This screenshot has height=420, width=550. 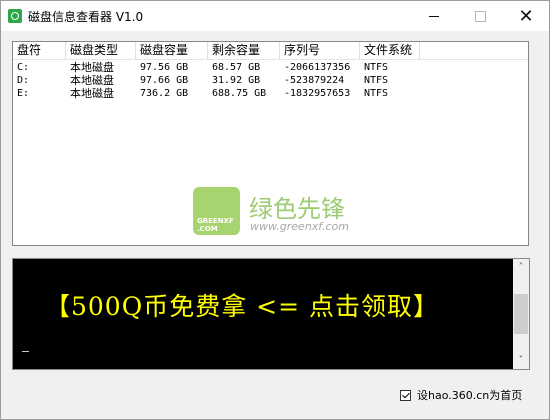 I want to click on window-title: 磁盘信息查看器 V1.0, so click(x=86, y=17).